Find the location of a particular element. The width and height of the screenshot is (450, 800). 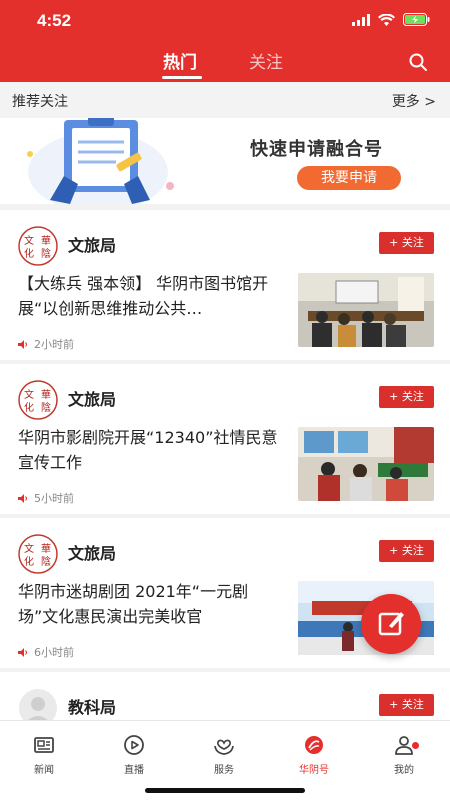

top-header: 4:52 热门 关注 is located at coordinates (225, 41).